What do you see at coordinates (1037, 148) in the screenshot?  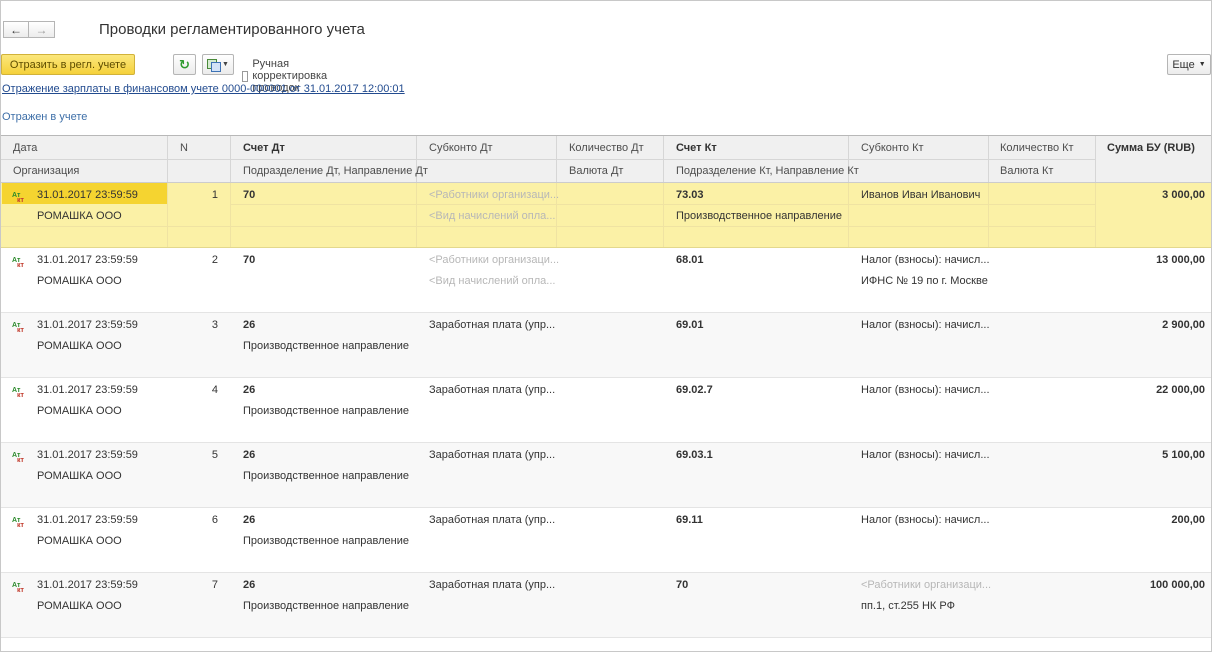 I see `header-quantity-kt: Количество Кт` at bounding box center [1037, 148].